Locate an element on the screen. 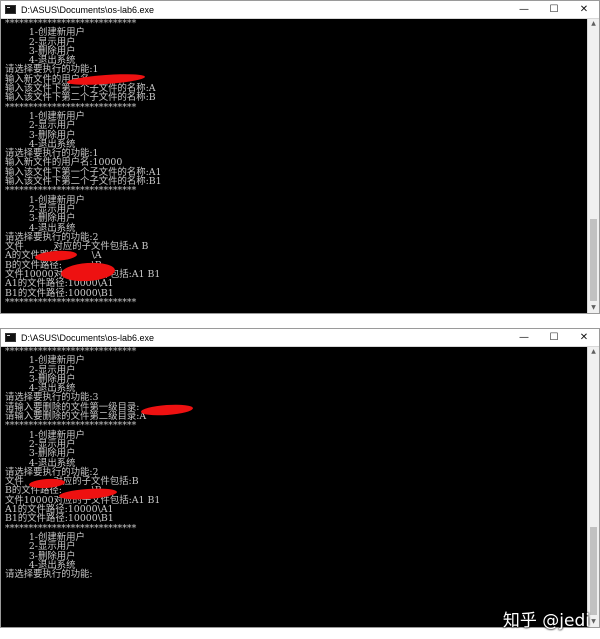 The image size is (600, 639). console-line: 请选择要执行的功能: is located at coordinates (49, 575).